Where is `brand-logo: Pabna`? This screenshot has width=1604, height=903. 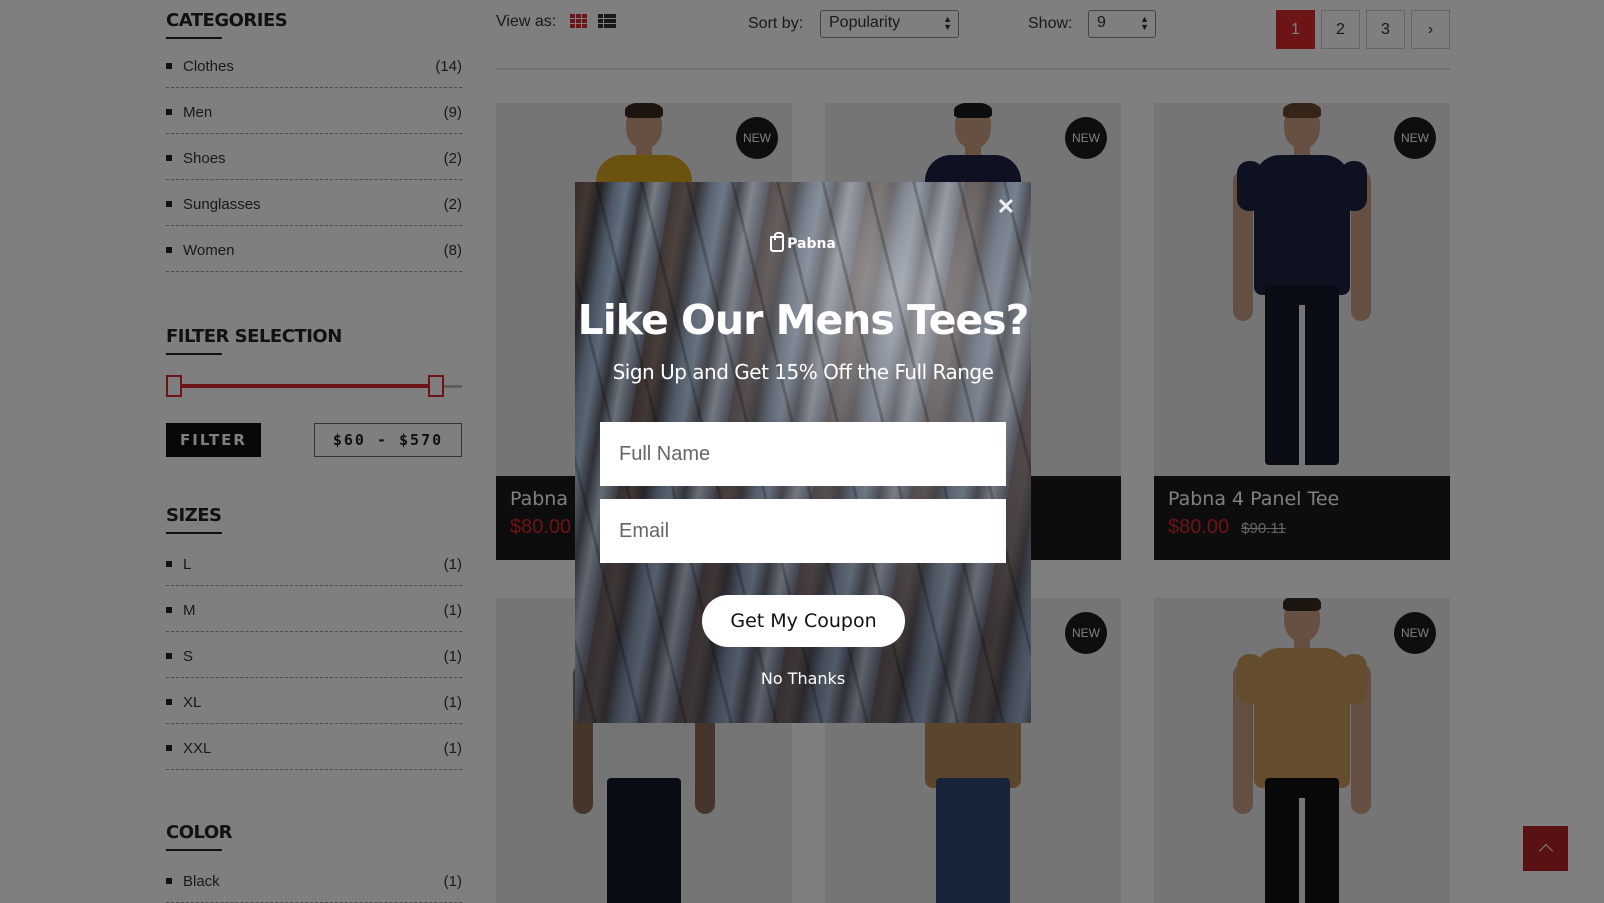
brand-logo: Pabna is located at coordinates (803, 242).